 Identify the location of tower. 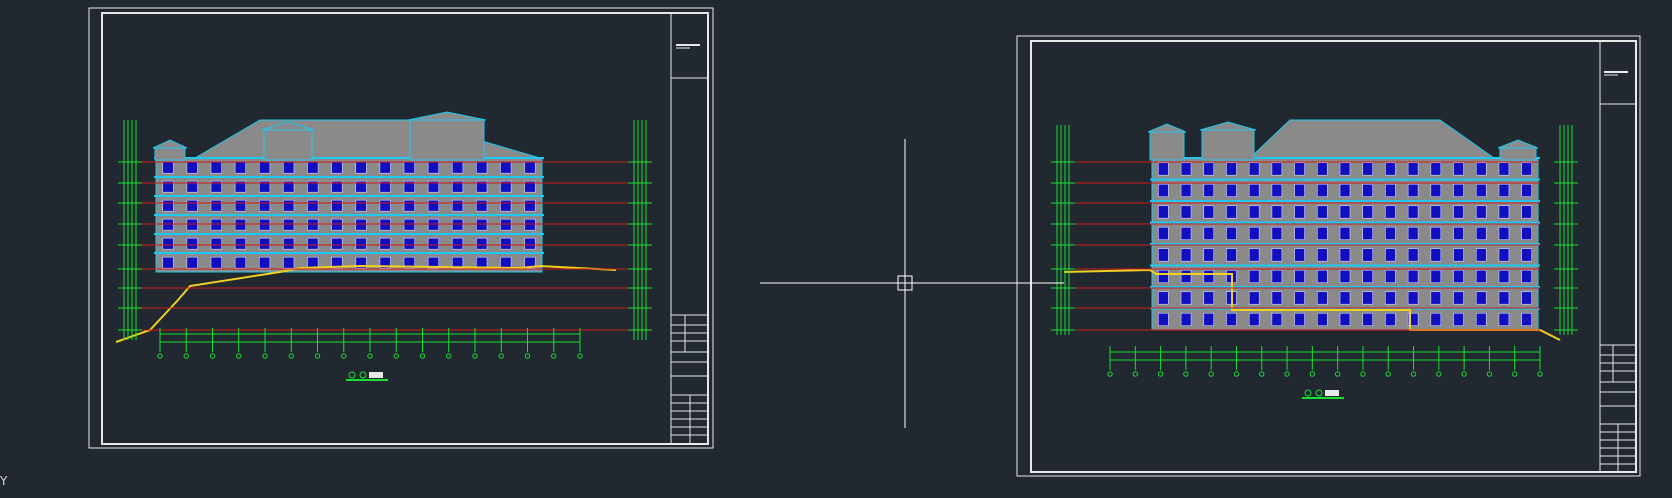
(288, 145).